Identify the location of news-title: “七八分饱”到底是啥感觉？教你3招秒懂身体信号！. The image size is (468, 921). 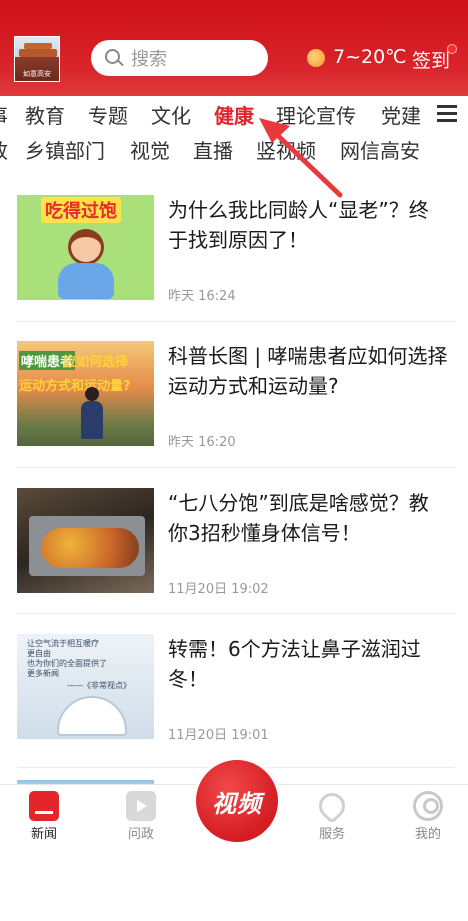
(298, 518).